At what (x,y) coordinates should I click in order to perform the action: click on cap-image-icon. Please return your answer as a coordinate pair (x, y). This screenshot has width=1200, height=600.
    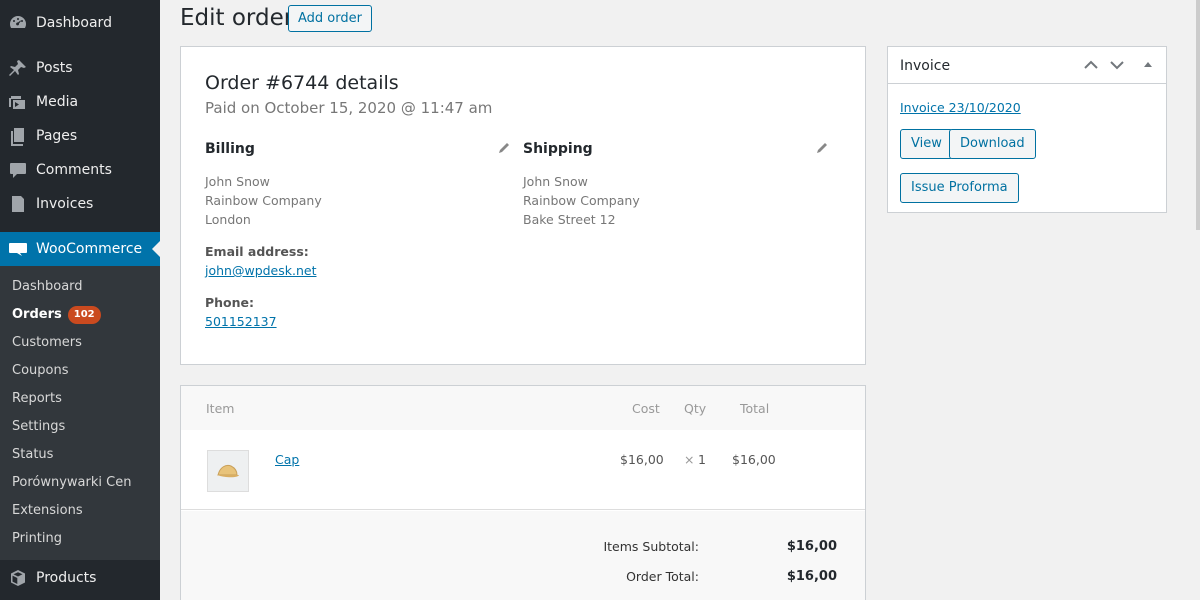
    Looking at the image, I should click on (228, 471).